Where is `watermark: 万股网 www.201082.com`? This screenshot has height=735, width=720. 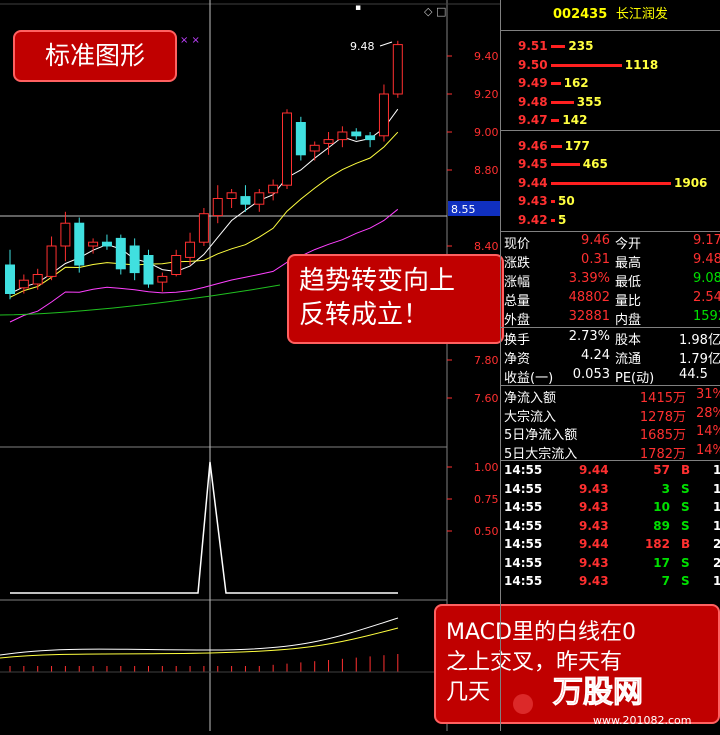
watermark: 万股网 www.201082.com is located at coordinates (612, 691).